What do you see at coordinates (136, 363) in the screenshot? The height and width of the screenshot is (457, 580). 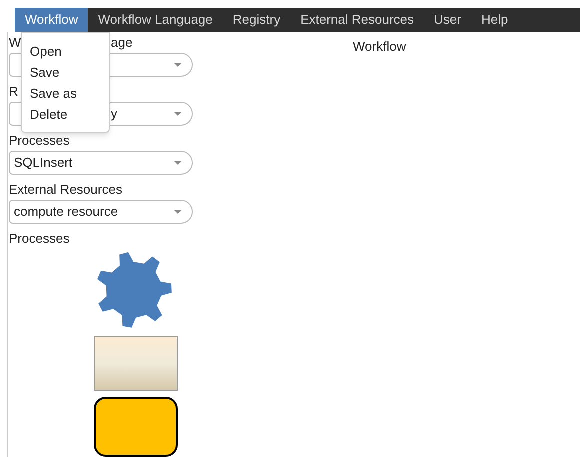 I see `task-shape` at bounding box center [136, 363].